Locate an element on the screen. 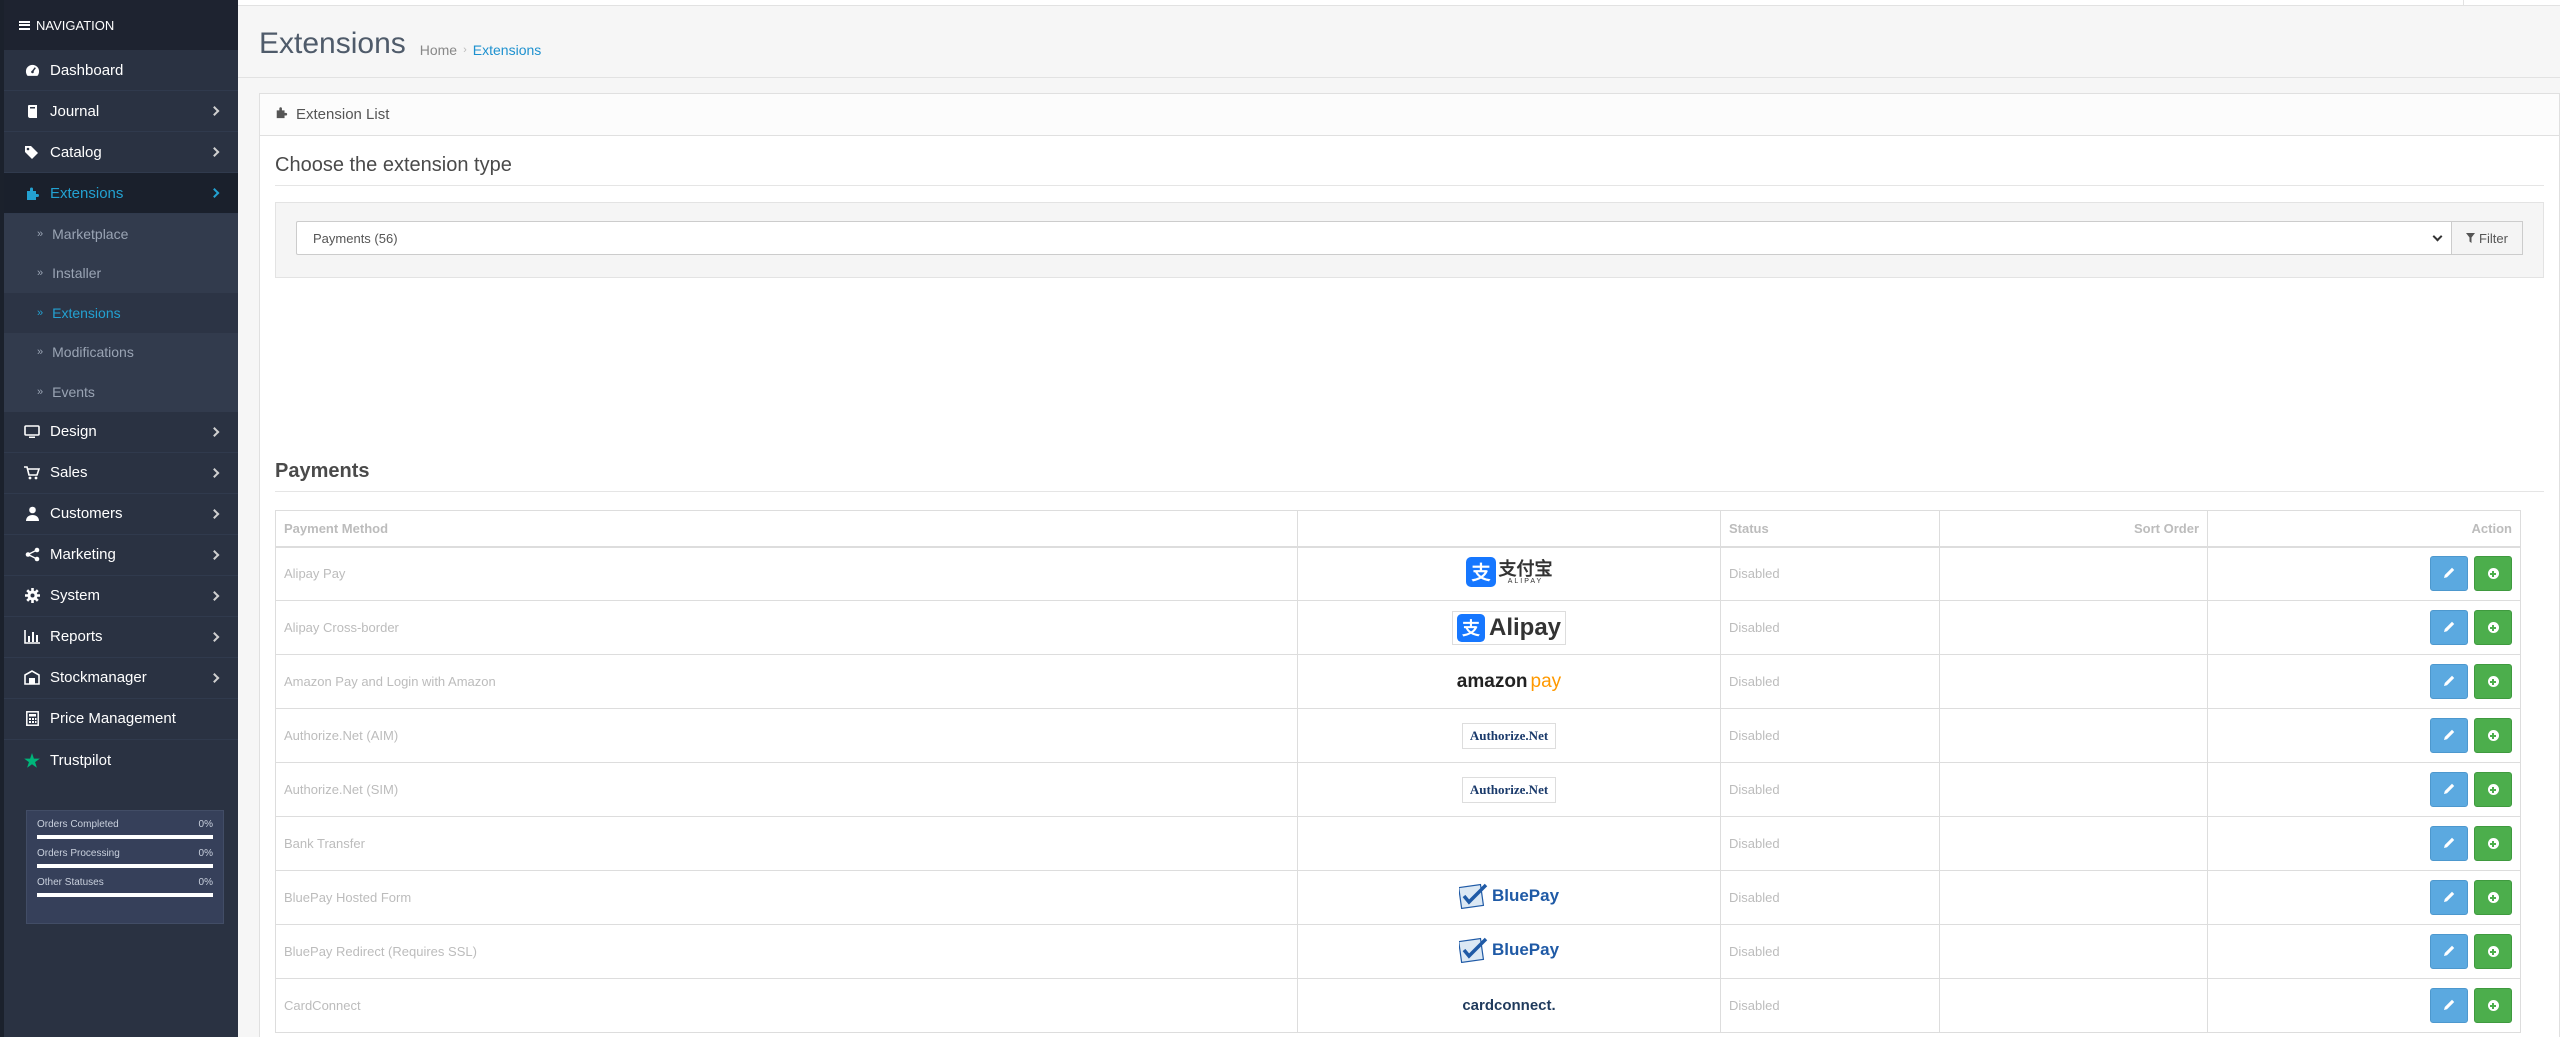 This screenshot has height=1037, width=2560. table-row: Alipay Pay 支 支付宝 ALIPAY Disabled is located at coordinates (1398, 573).